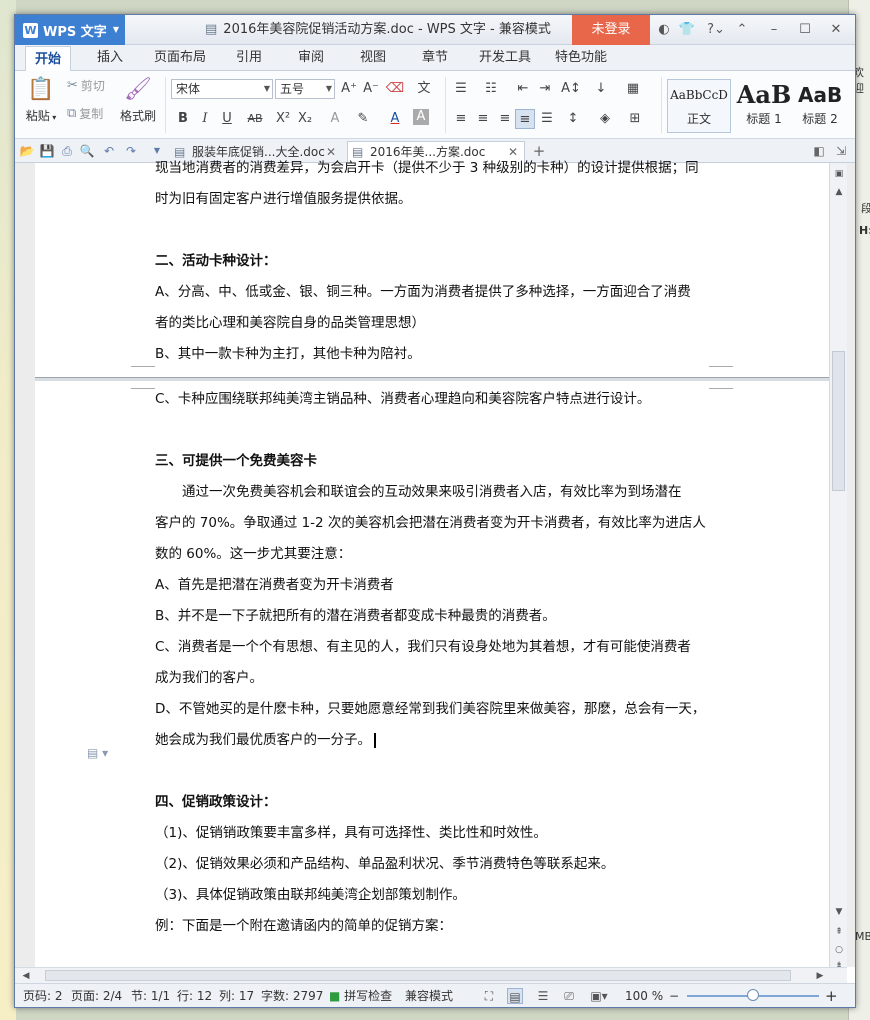 This screenshot has width=870, height=1020. What do you see at coordinates (435, 58) in the screenshot?
I see `tab-chapter: 章节` at bounding box center [435, 58].